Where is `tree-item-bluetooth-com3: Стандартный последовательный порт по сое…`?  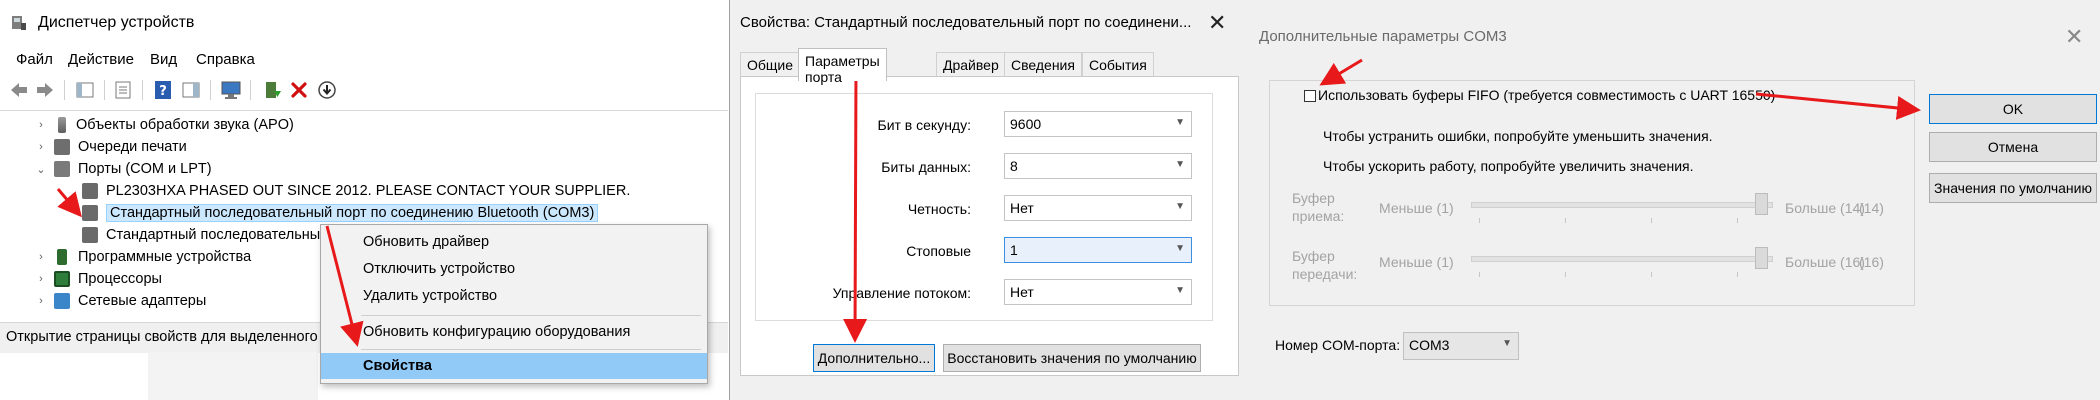
tree-item-bluetooth-com3: Стандартный последовательный порт по сое… is located at coordinates (334, 213).